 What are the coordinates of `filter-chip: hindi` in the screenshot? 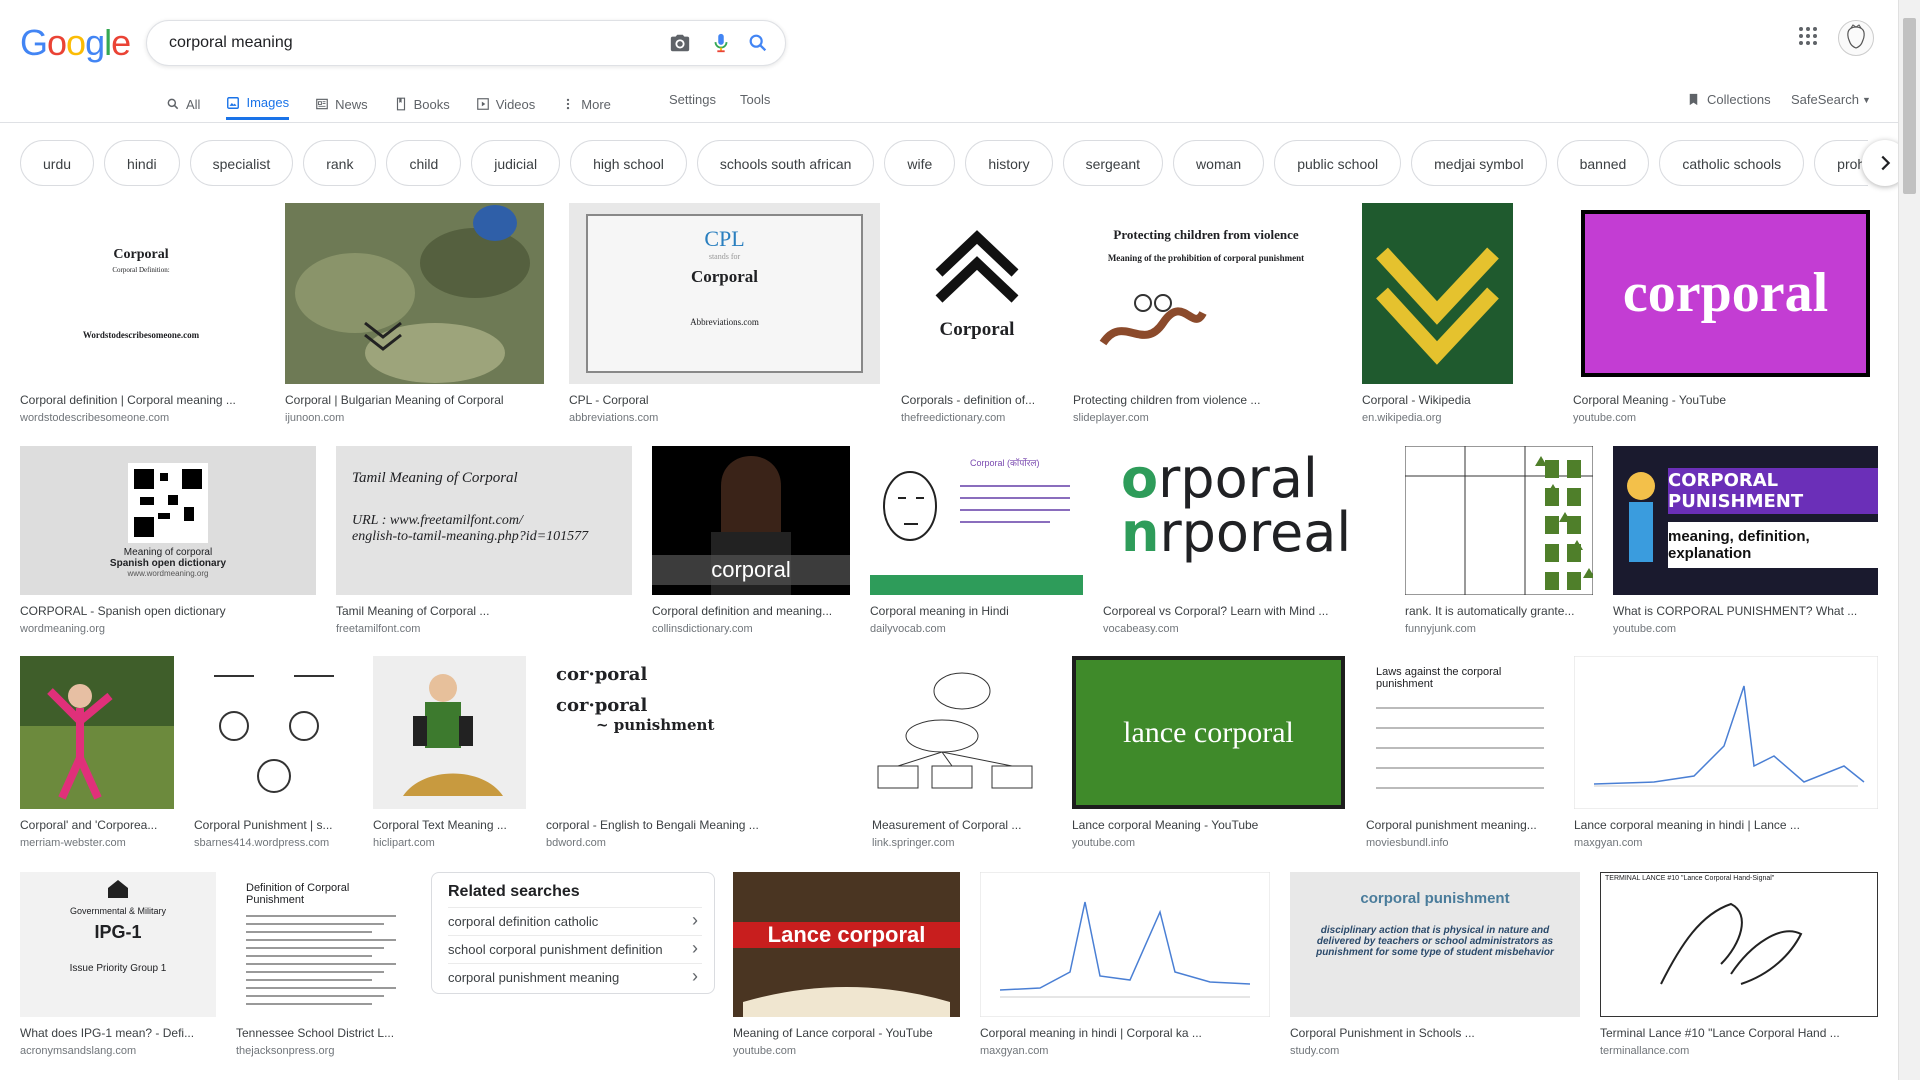 It's located at (142, 163).